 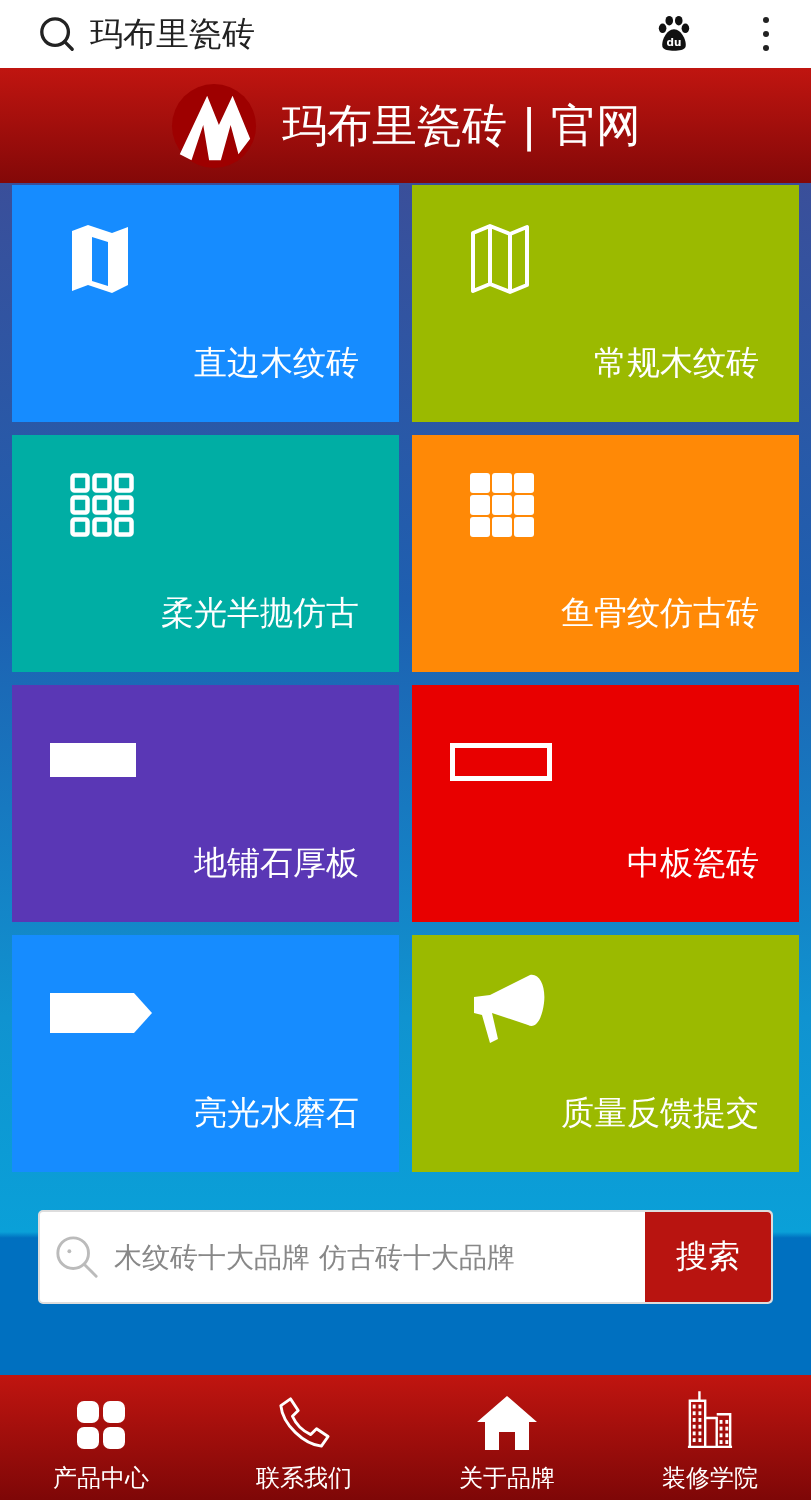 What do you see at coordinates (605, 803) in the screenshot?
I see `category-tile: 中板瓷砖` at bounding box center [605, 803].